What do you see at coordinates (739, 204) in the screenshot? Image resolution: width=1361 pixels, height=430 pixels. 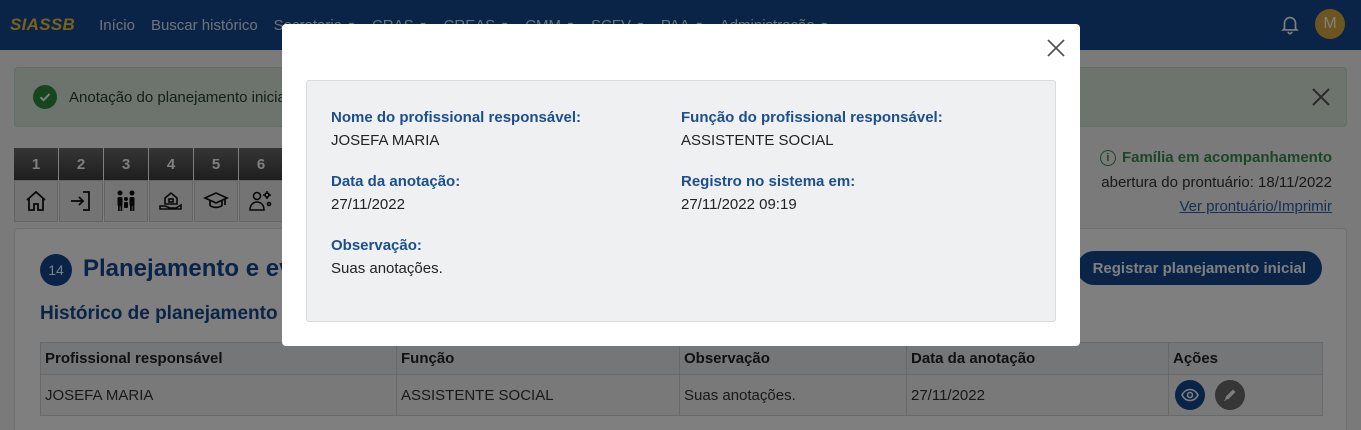 I see `registro-value: 27/11/2022 09:19` at bounding box center [739, 204].